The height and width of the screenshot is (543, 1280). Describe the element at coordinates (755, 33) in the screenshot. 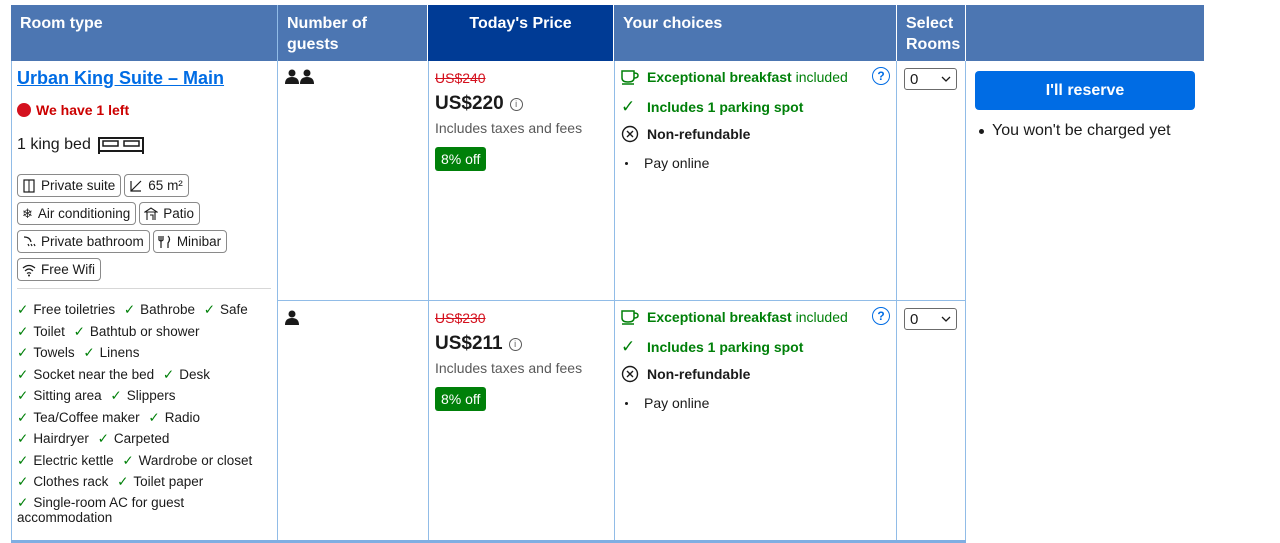

I see `header-your-choices: Your choices` at that location.